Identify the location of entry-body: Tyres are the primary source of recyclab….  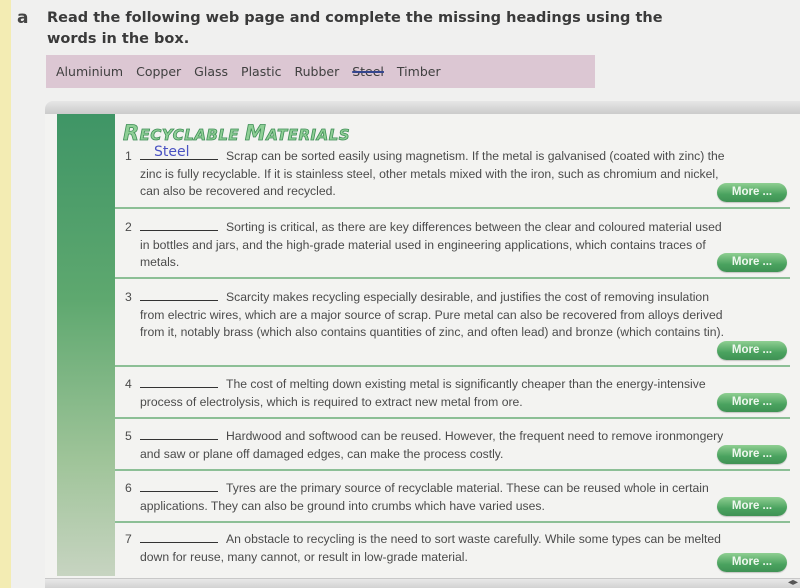
(424, 497).